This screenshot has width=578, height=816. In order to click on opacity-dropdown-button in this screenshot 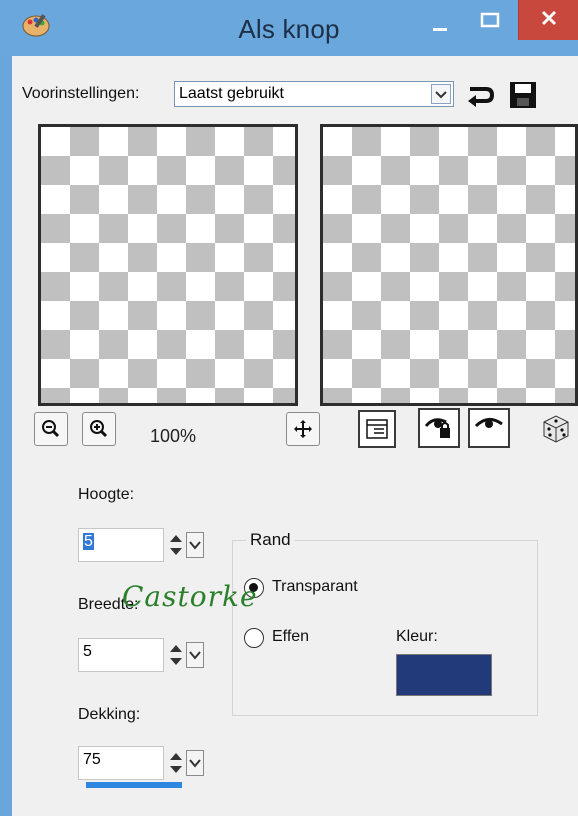, I will do `click(195, 763)`.